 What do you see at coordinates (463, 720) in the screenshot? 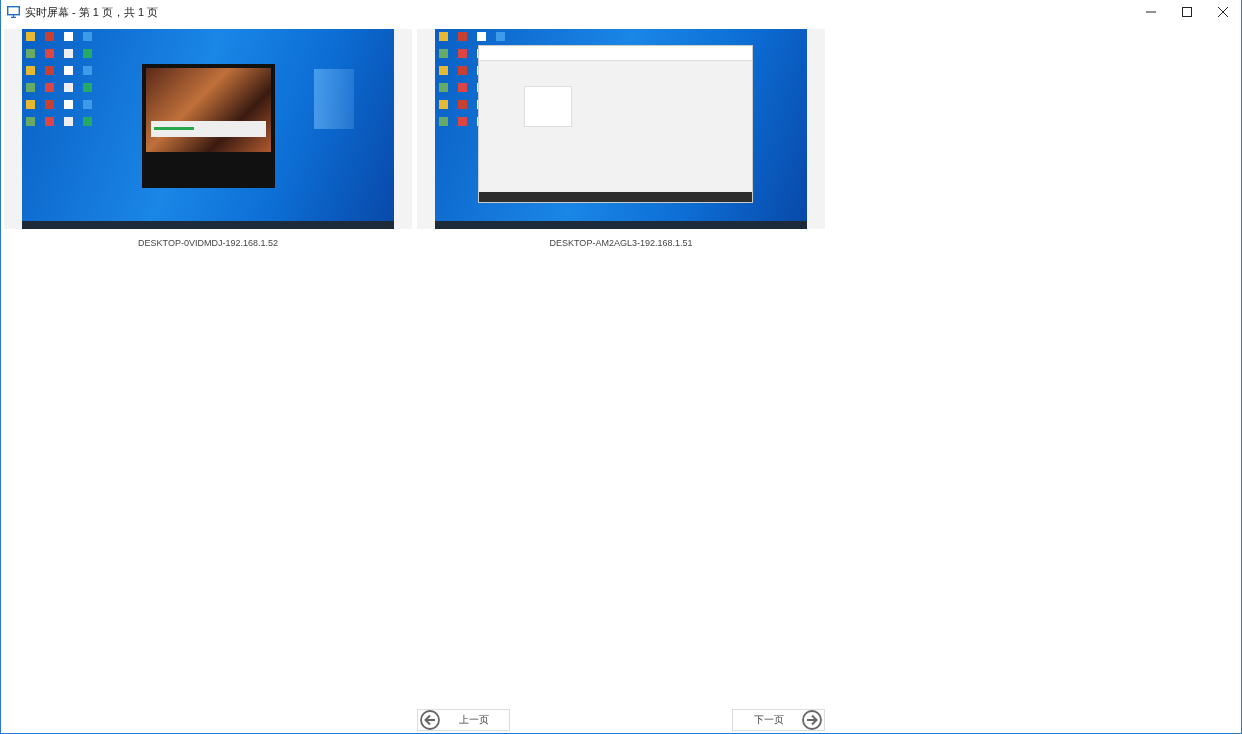
I see `previous-page-button: 上一页` at bounding box center [463, 720].